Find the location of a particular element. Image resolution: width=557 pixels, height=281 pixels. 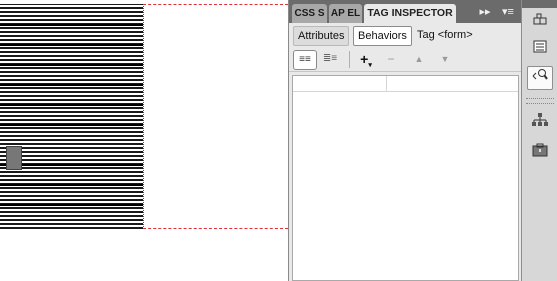

form-boundary-bottom is located at coordinates (215, 228).